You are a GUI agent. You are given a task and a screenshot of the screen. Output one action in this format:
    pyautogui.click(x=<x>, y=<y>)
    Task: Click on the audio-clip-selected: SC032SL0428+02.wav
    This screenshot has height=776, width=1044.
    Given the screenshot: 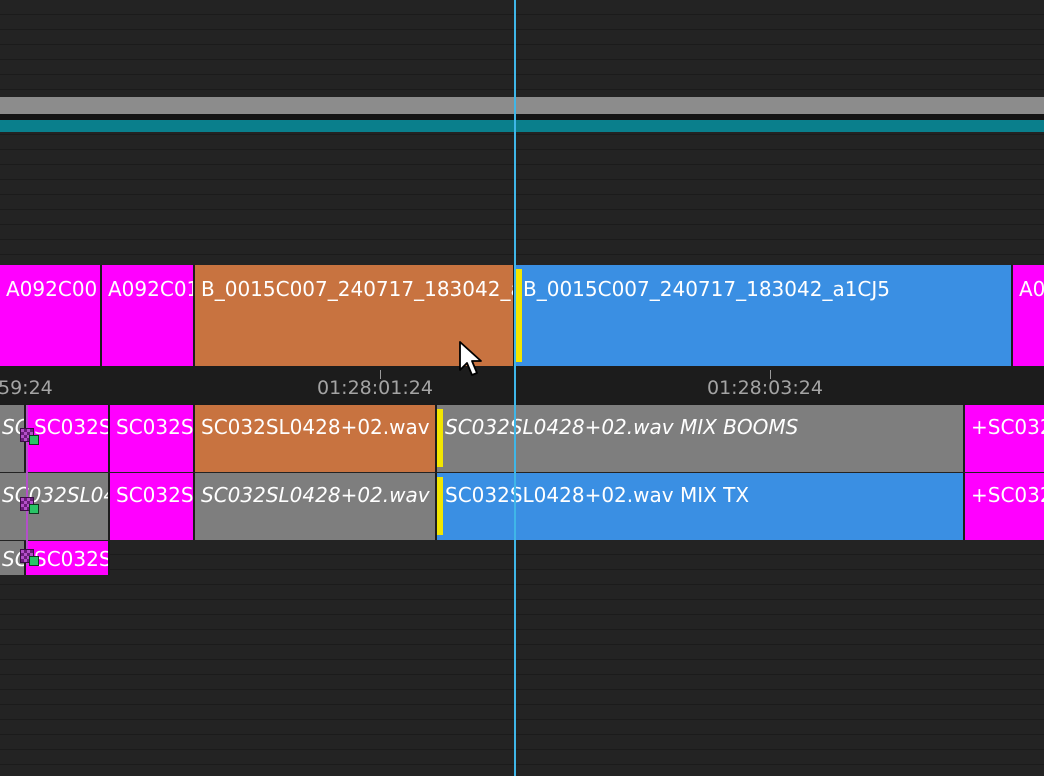 What is the action you would take?
    pyautogui.click(x=316, y=438)
    